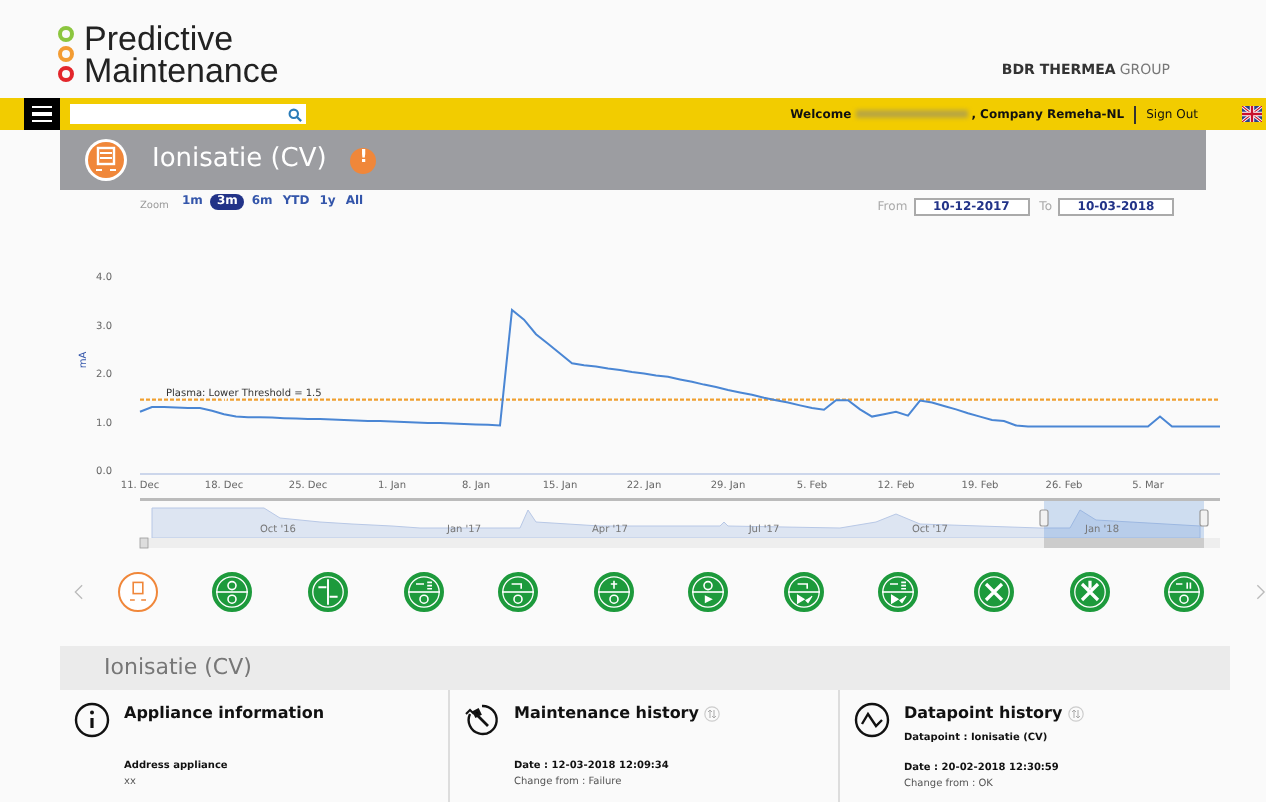  I want to click on redacted-name, so click(911, 114).